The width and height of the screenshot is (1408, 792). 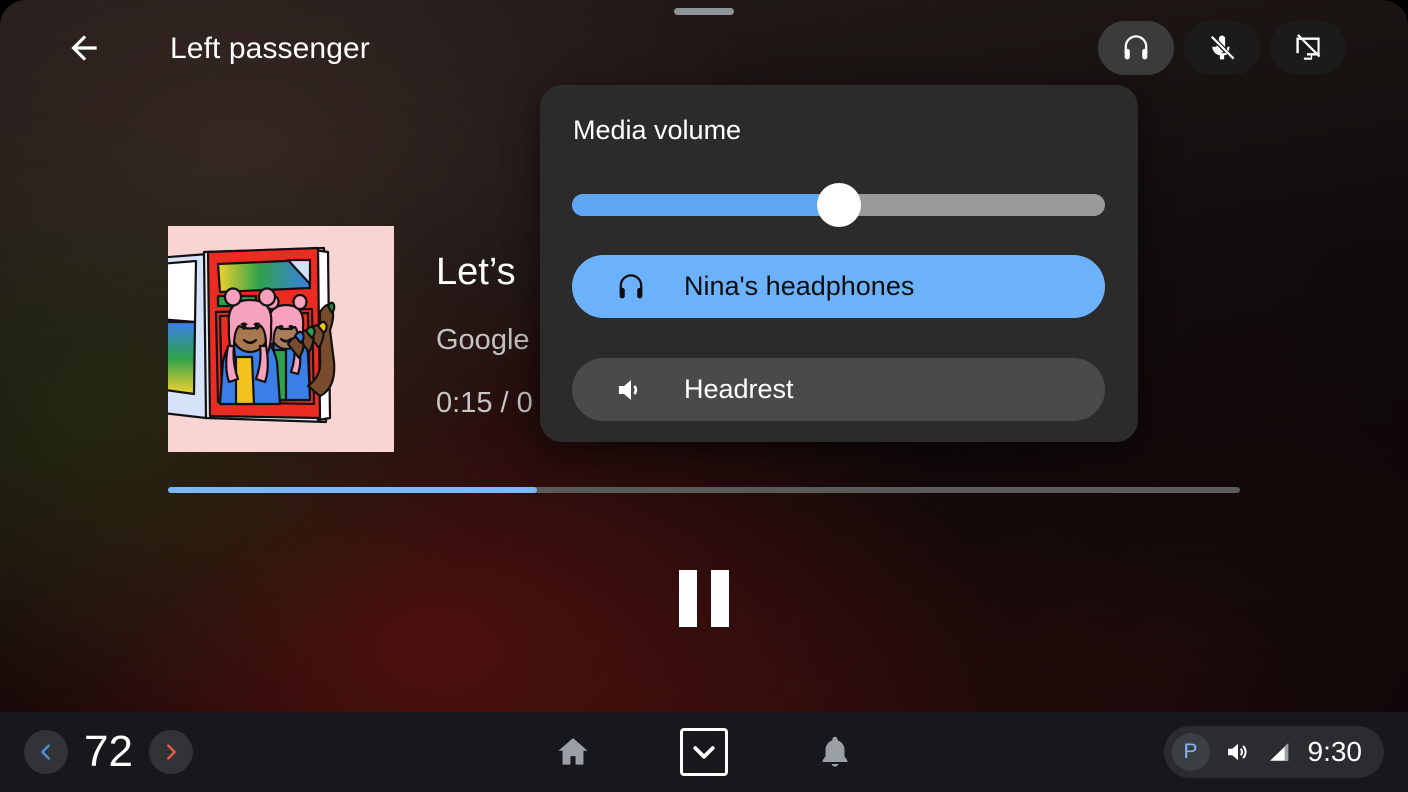 What do you see at coordinates (1238, 752) in the screenshot?
I see `volume-icon` at bounding box center [1238, 752].